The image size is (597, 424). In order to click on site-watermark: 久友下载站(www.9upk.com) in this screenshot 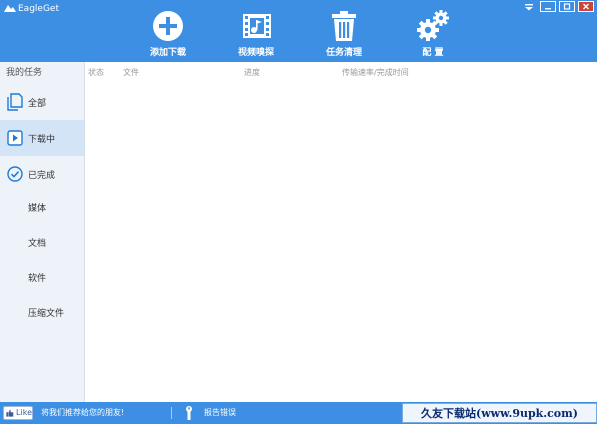, I will do `click(499, 413)`.